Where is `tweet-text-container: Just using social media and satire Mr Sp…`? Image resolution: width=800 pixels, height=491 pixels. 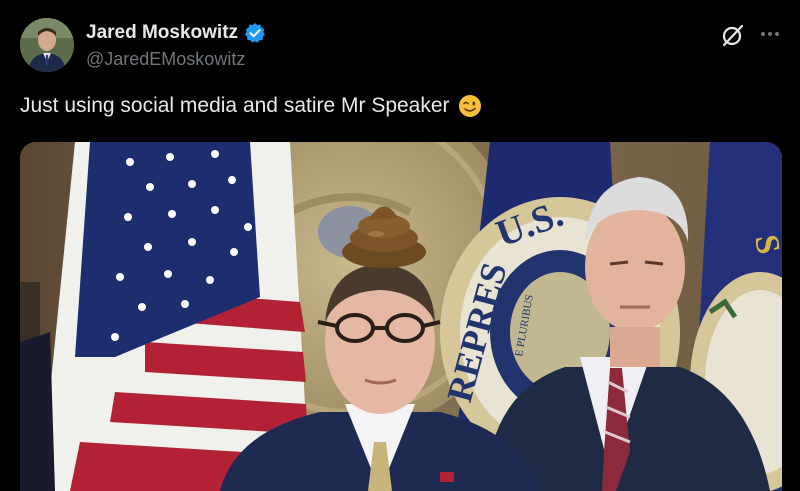
tweet-text-container: Just using social media and satire Mr Sp… is located at coordinates (251, 106).